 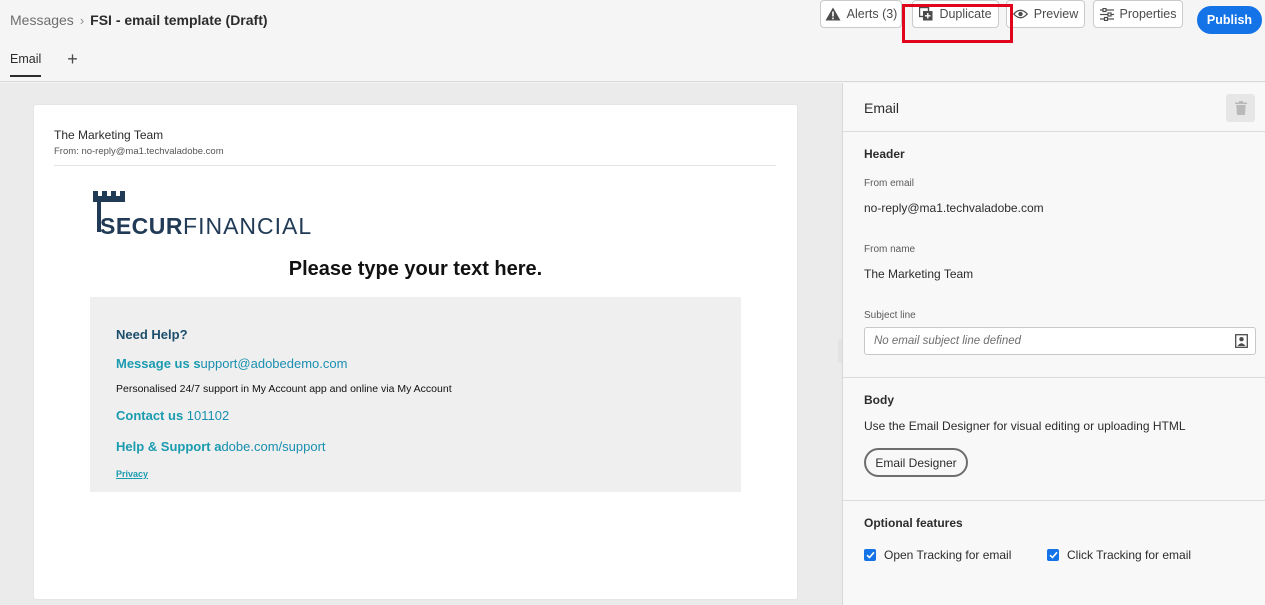 I want to click on subject-line-field: No email subject line defined, so click(x=1060, y=341).